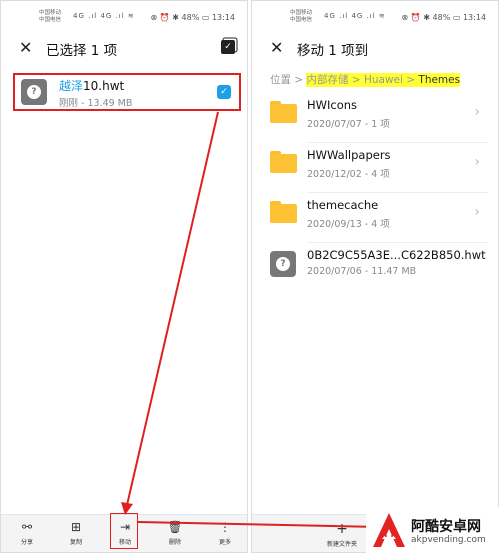 The width and height of the screenshot is (500, 553). What do you see at coordinates (389, 530) in the screenshot?
I see `watermark-logo-icon` at bounding box center [389, 530].